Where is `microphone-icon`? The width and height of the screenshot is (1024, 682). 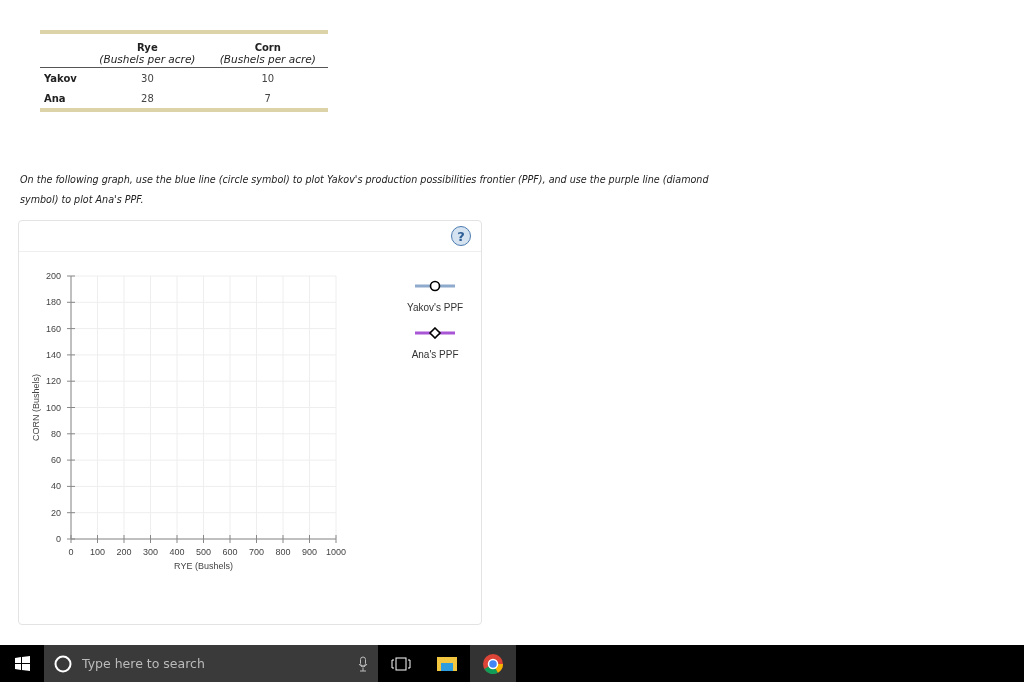 microphone-icon is located at coordinates (363, 663).